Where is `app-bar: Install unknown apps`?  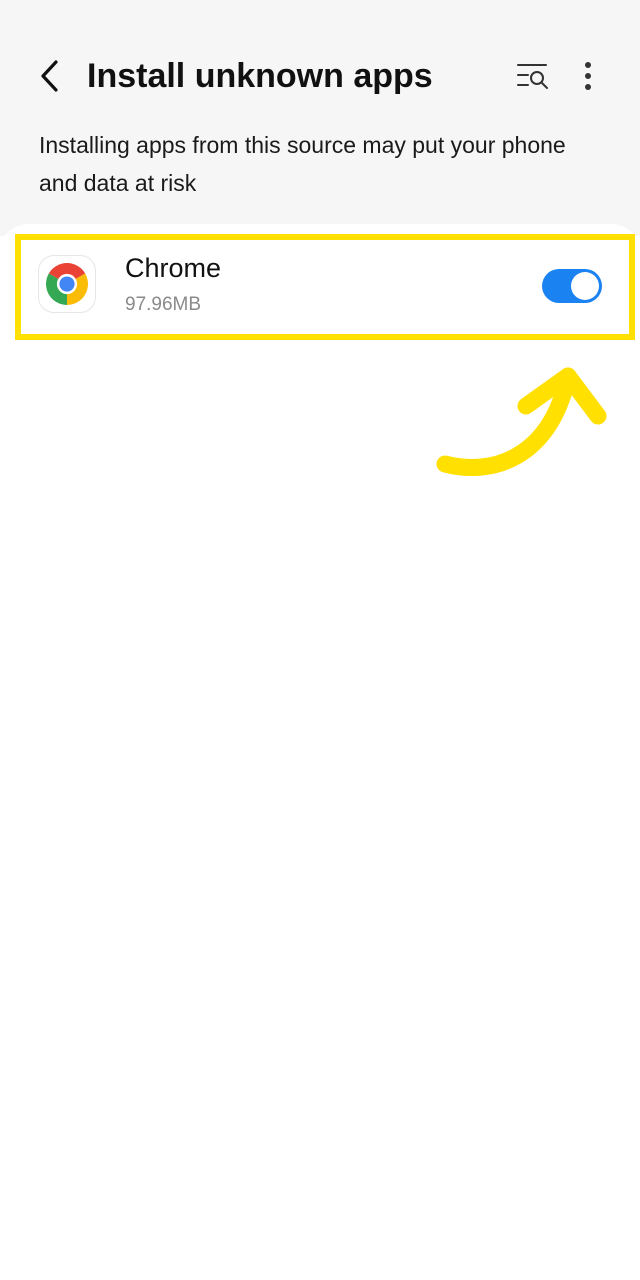
app-bar: Install unknown apps is located at coordinates (320, 76).